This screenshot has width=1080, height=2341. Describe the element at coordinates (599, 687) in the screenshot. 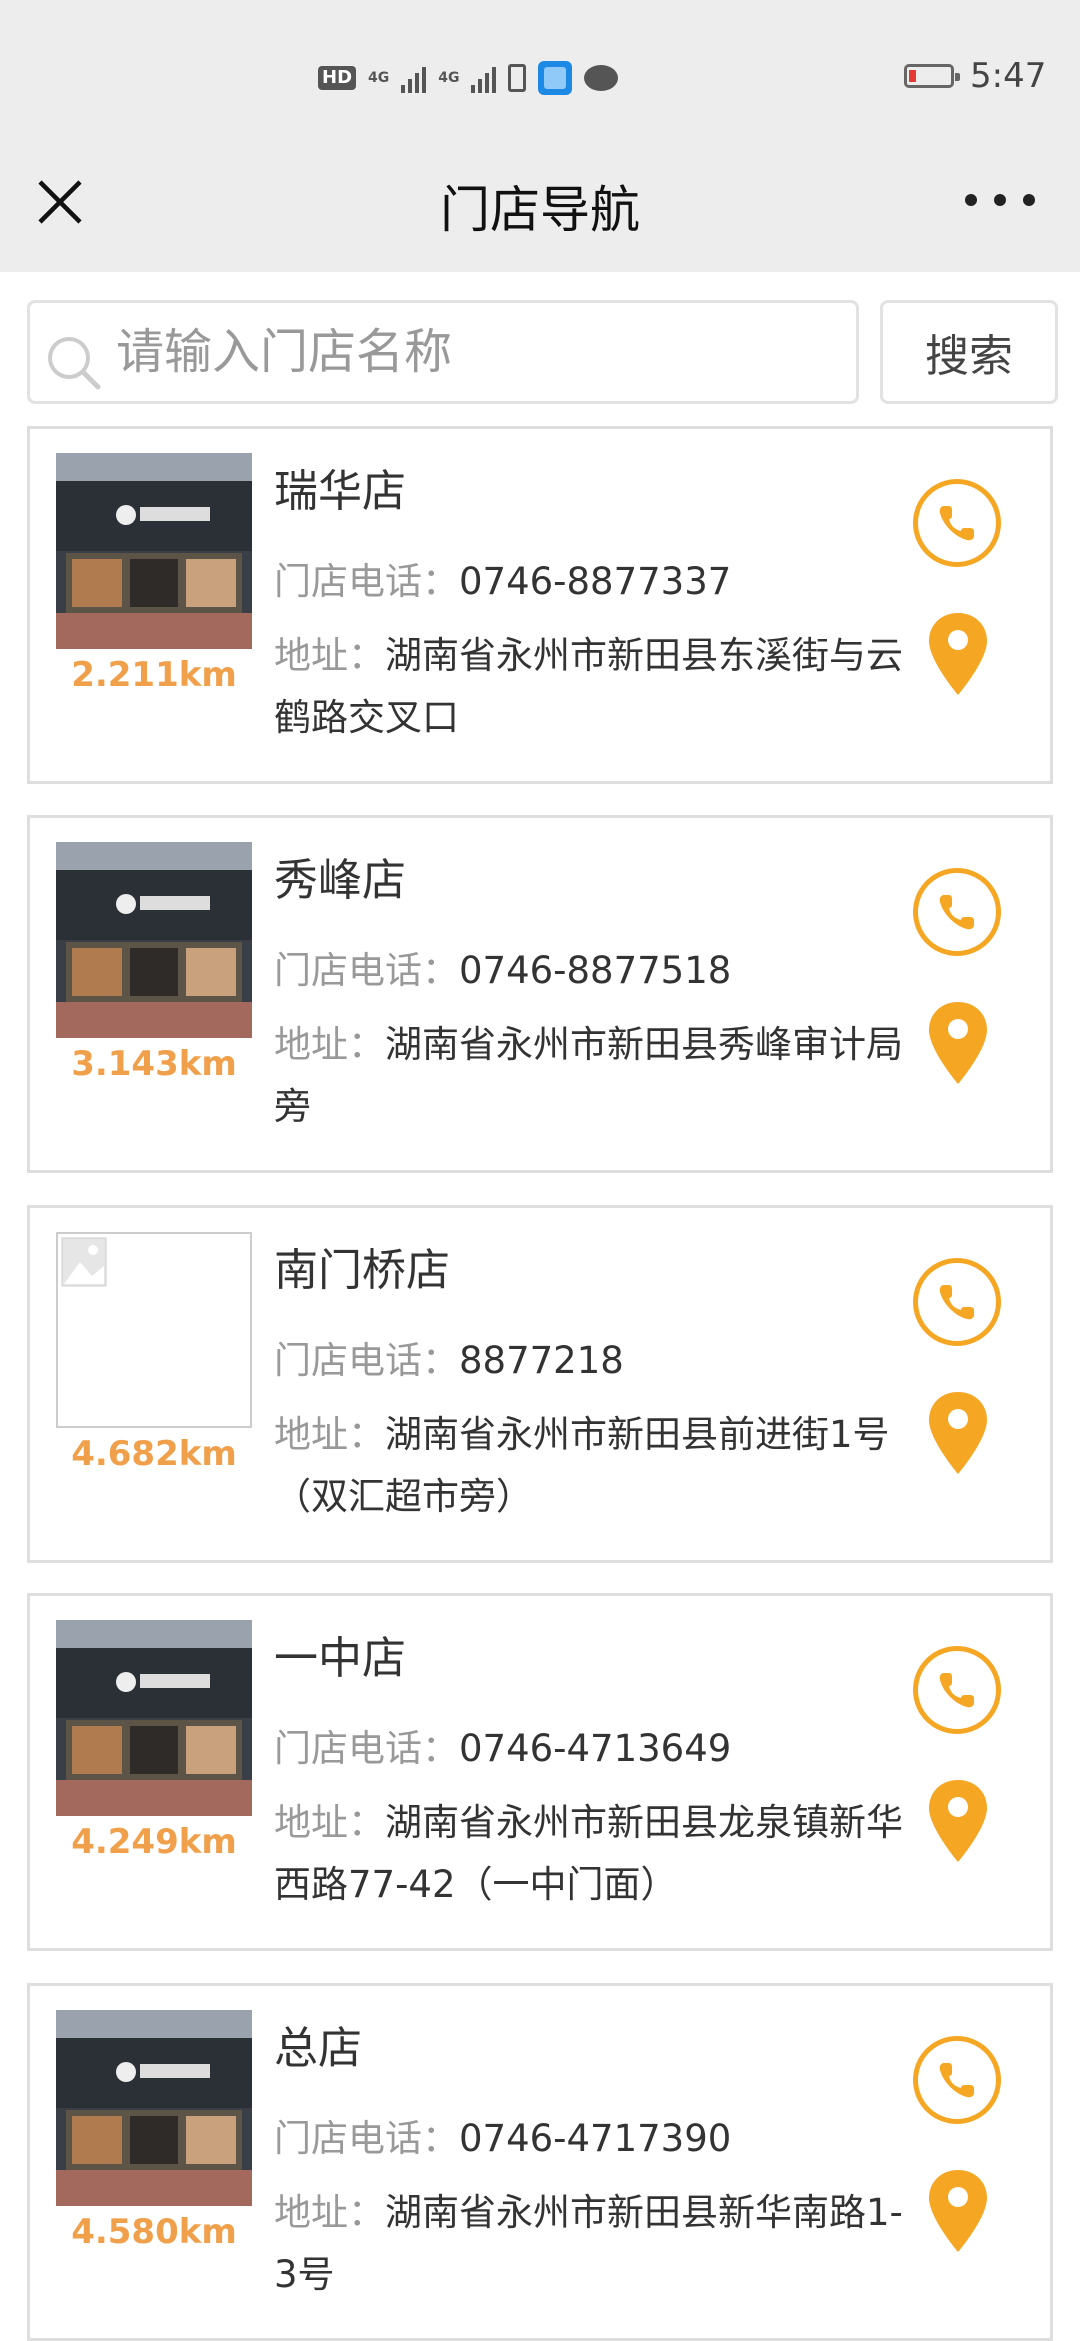

I see `store-address-line: 地址：湖南省永州市新田县东溪街与云鹤路交叉口` at that location.